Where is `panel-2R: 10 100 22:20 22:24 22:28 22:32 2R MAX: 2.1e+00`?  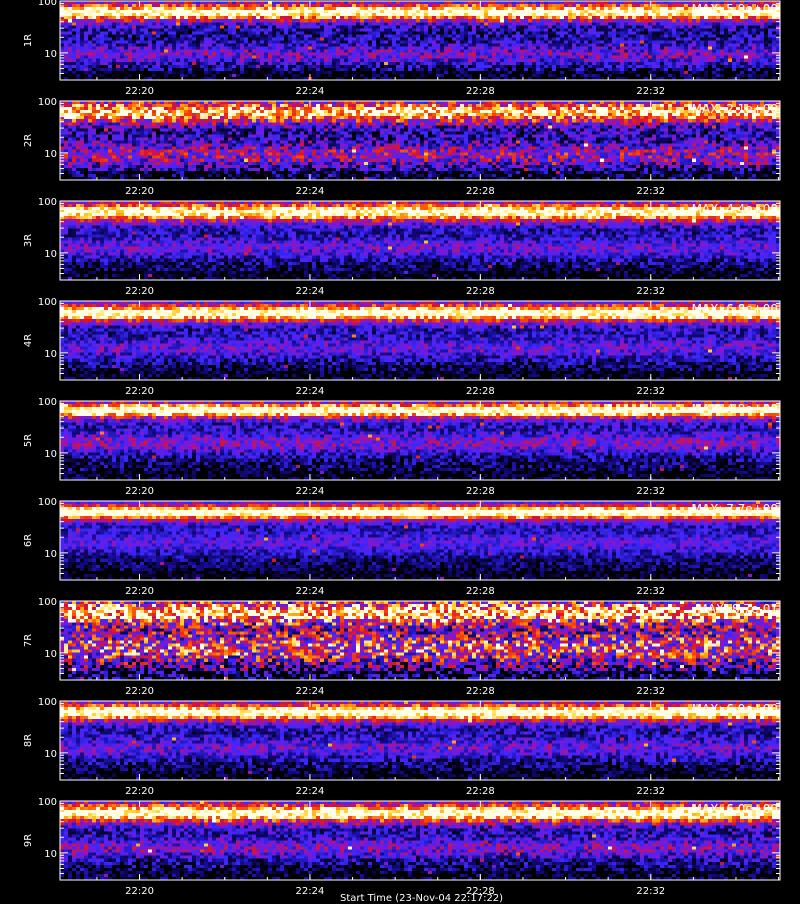
panel-2R: 10 100 22:20 22:24 22:28 22:32 2R MAX: 2.1e+00 is located at coordinates (402, 147).